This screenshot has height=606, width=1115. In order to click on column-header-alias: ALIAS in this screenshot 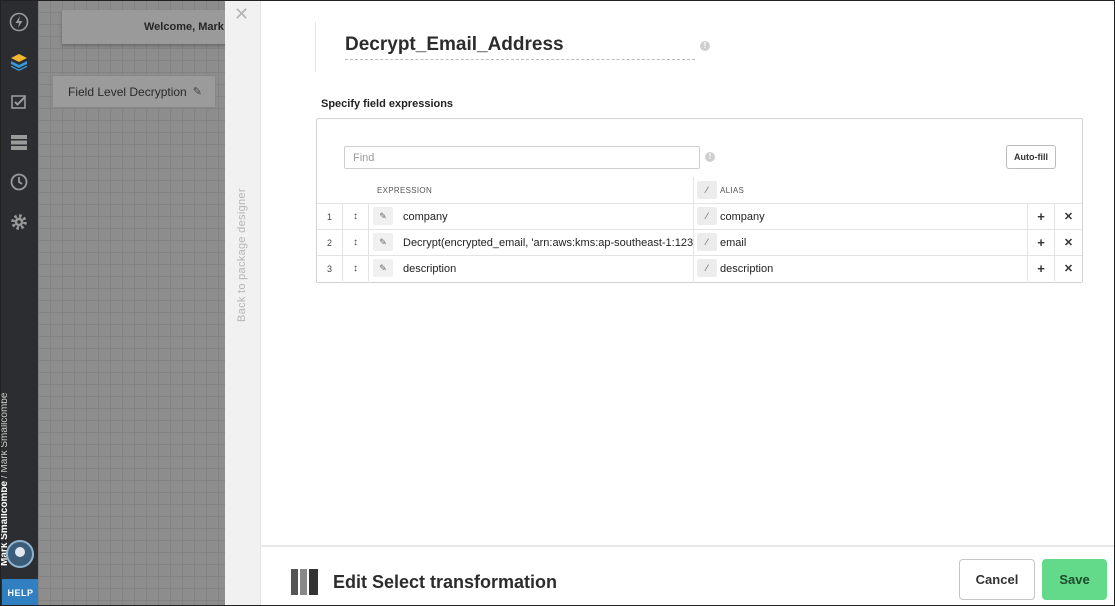, I will do `click(732, 190)`.